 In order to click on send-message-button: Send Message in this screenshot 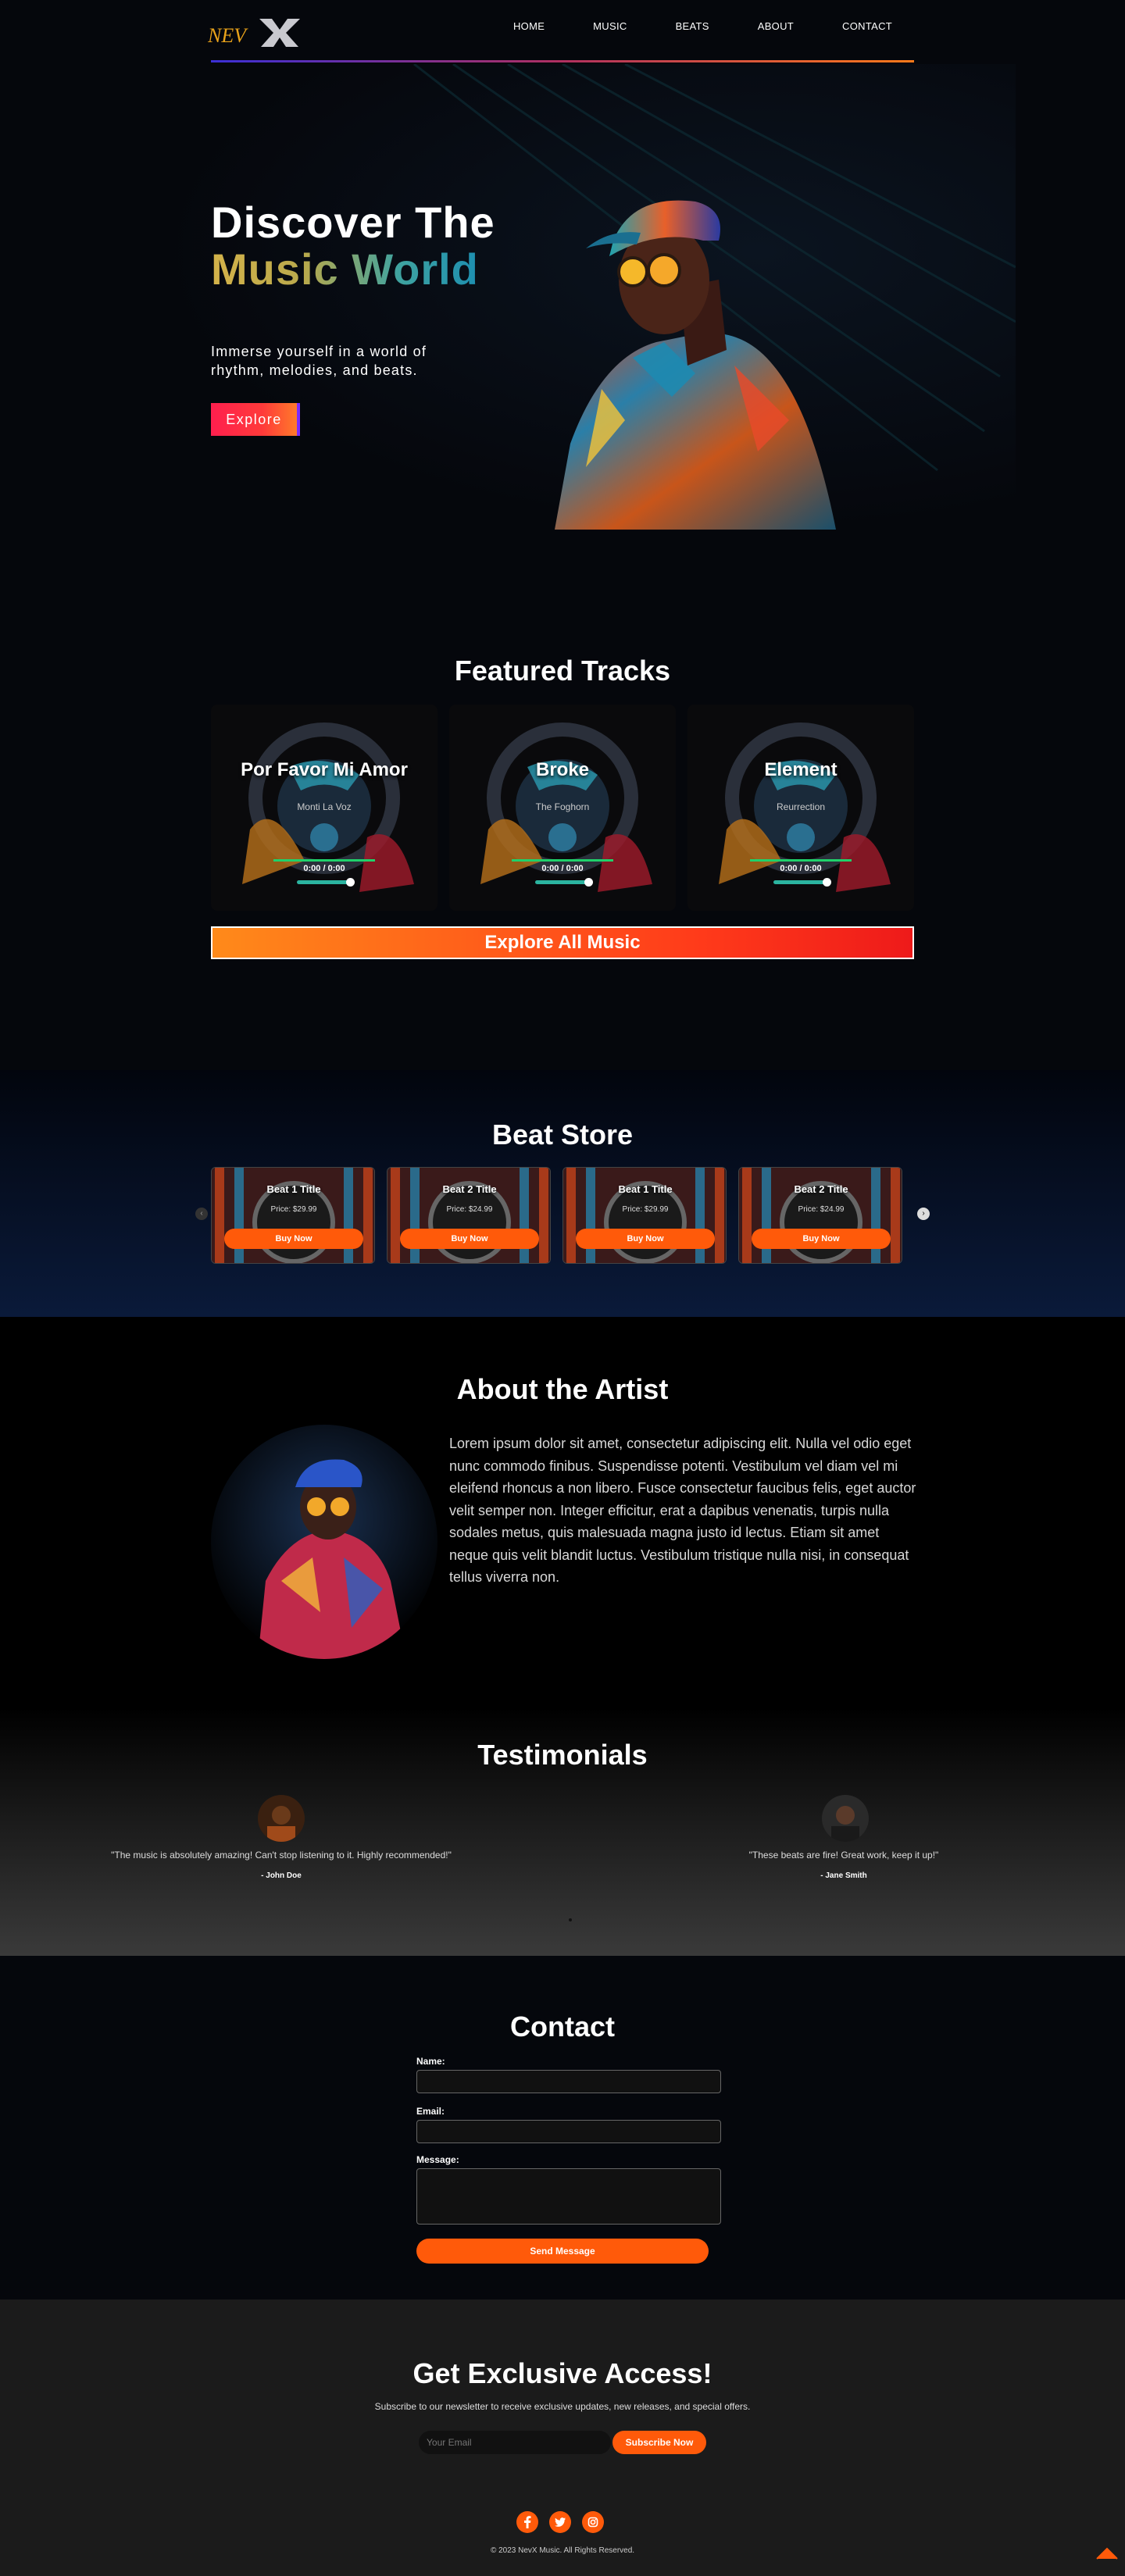, I will do `click(562, 2251)`.